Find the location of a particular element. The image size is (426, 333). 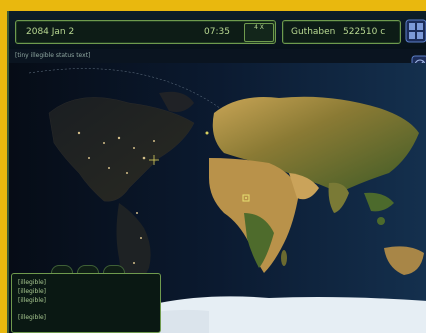

top-bar: 2084 Jan 2 07:35 4 X Guthaben 522510 c is located at coordinates (217, 30).